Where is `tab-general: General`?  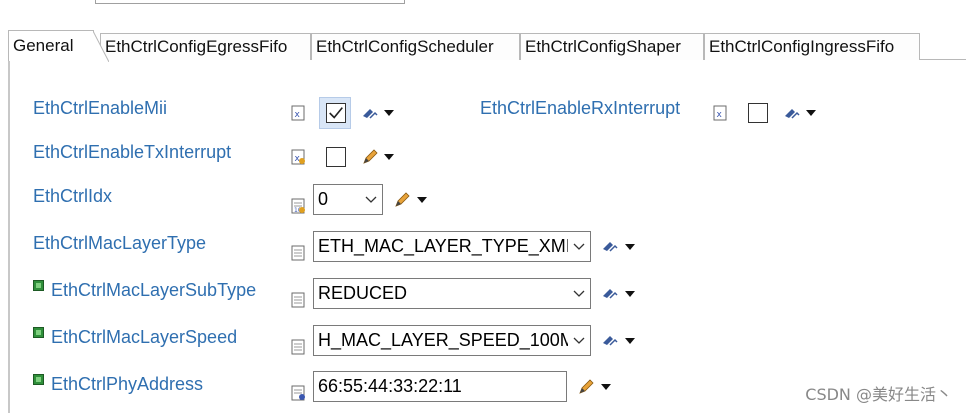 tab-general: General is located at coordinates (58, 46).